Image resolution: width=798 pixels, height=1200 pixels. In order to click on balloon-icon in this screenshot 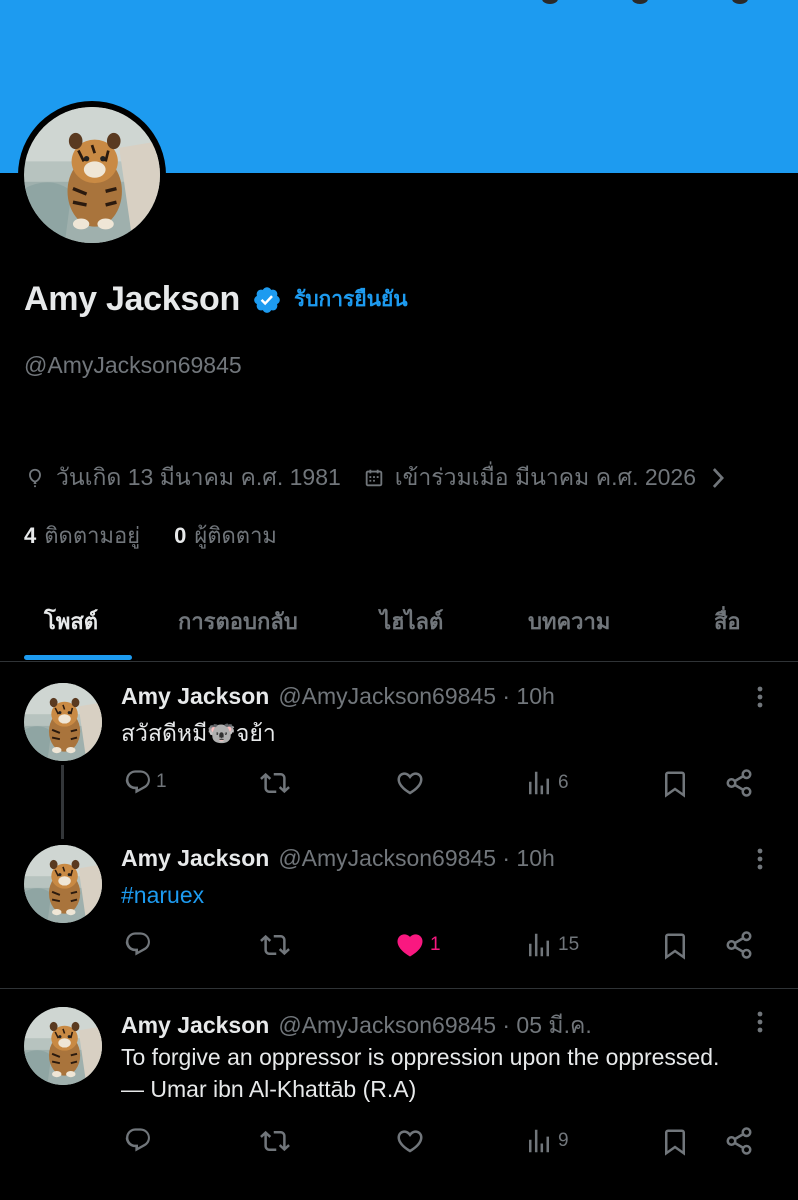, I will do `click(35, 478)`.